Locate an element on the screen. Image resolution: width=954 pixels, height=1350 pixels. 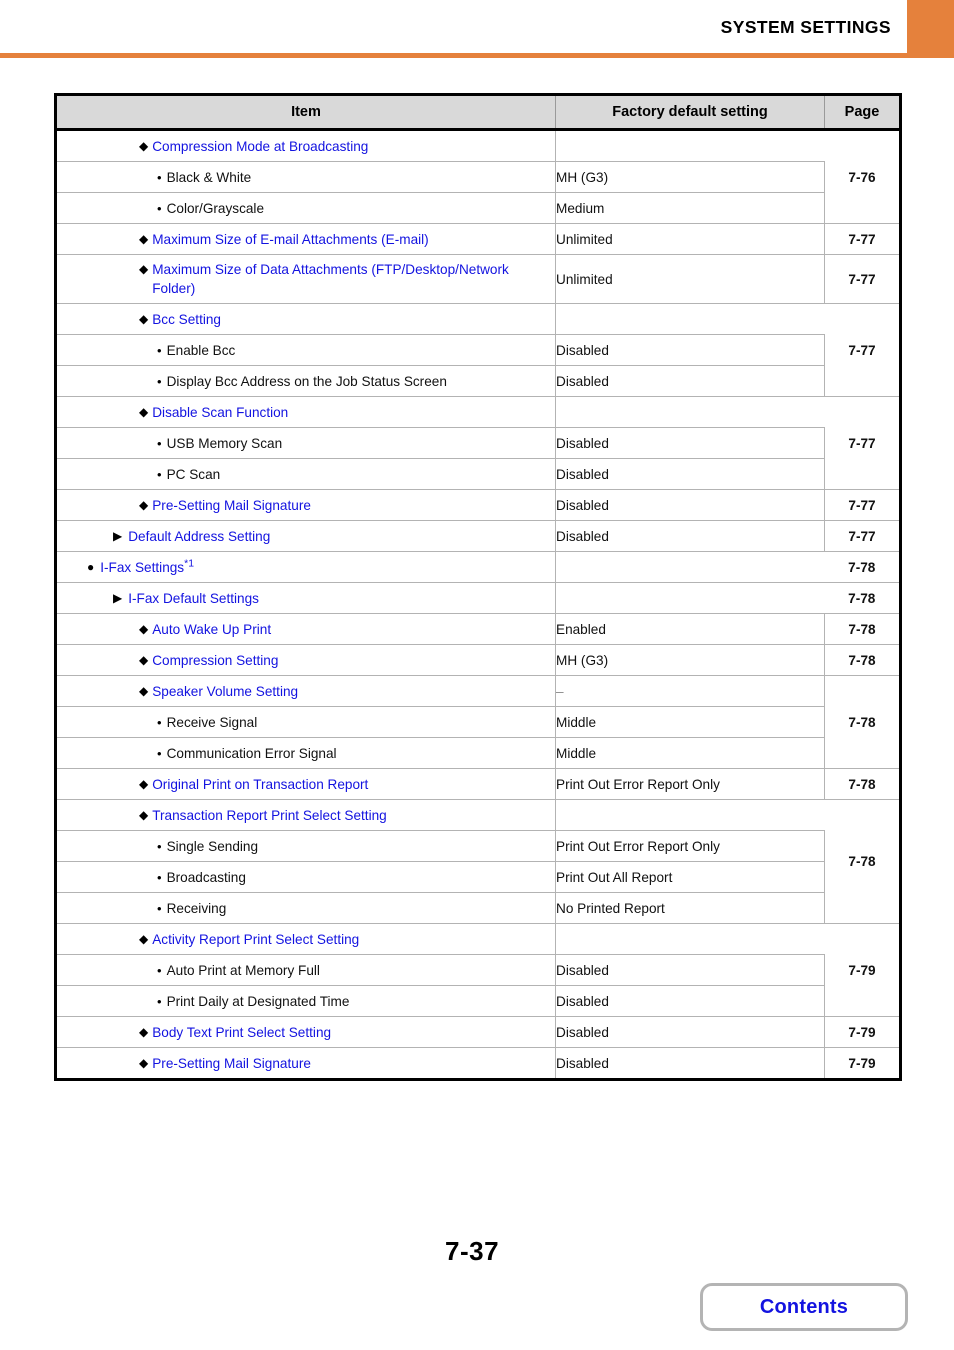
setting-item-label: Bcc Setting is located at coordinates (353, 319).